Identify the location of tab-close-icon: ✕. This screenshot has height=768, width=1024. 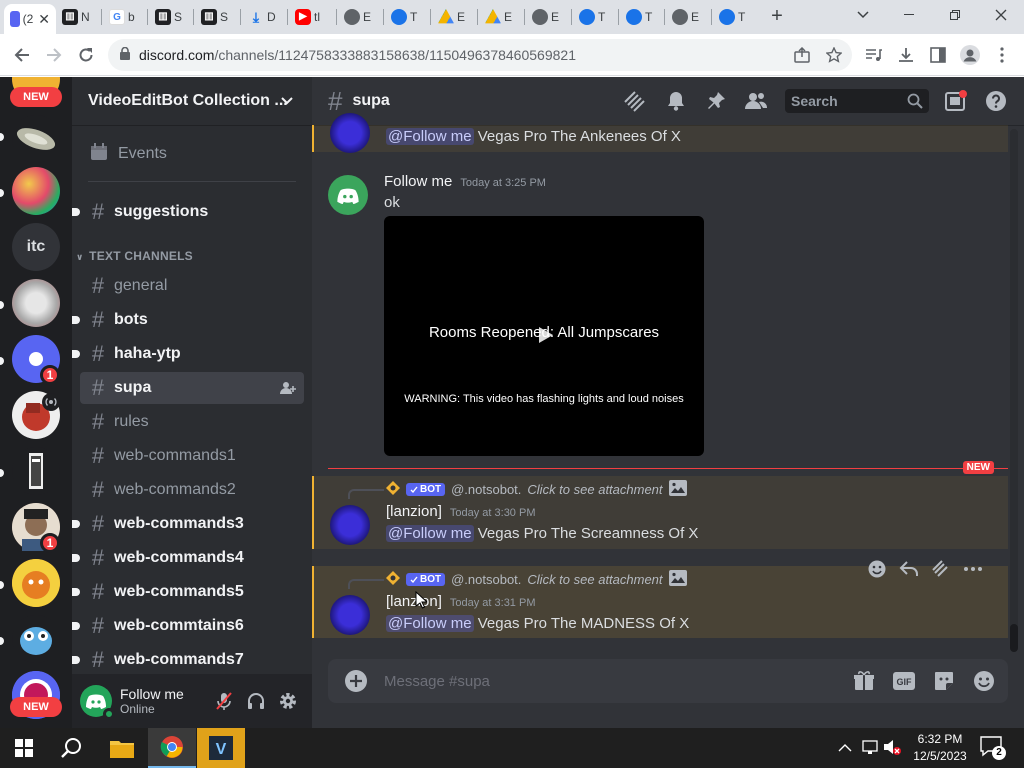
(44, 19).